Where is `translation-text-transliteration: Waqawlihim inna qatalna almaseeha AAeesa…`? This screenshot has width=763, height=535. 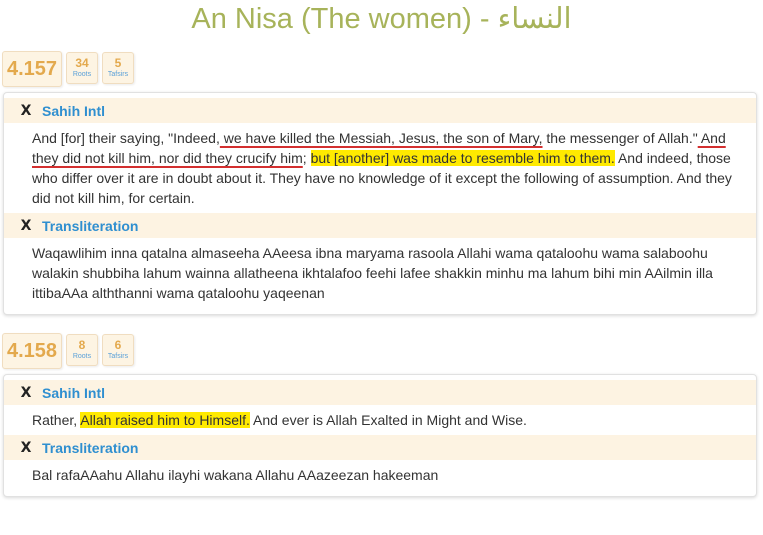
translation-text-transliteration: Waqawlihim inna qatalna almaseeha AAeesa… is located at coordinates (372, 273).